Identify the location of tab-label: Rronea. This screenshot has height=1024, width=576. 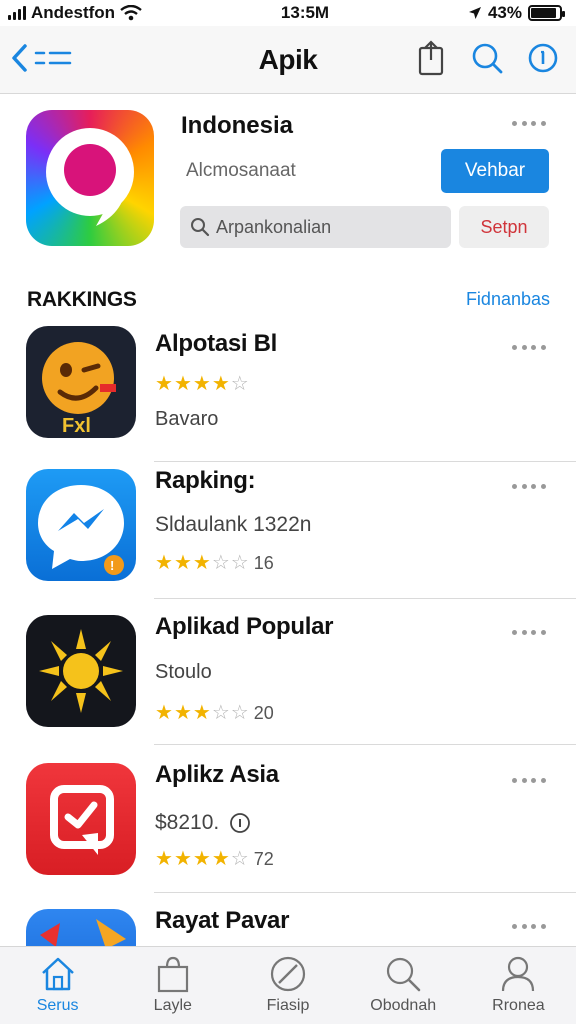
(518, 1005).